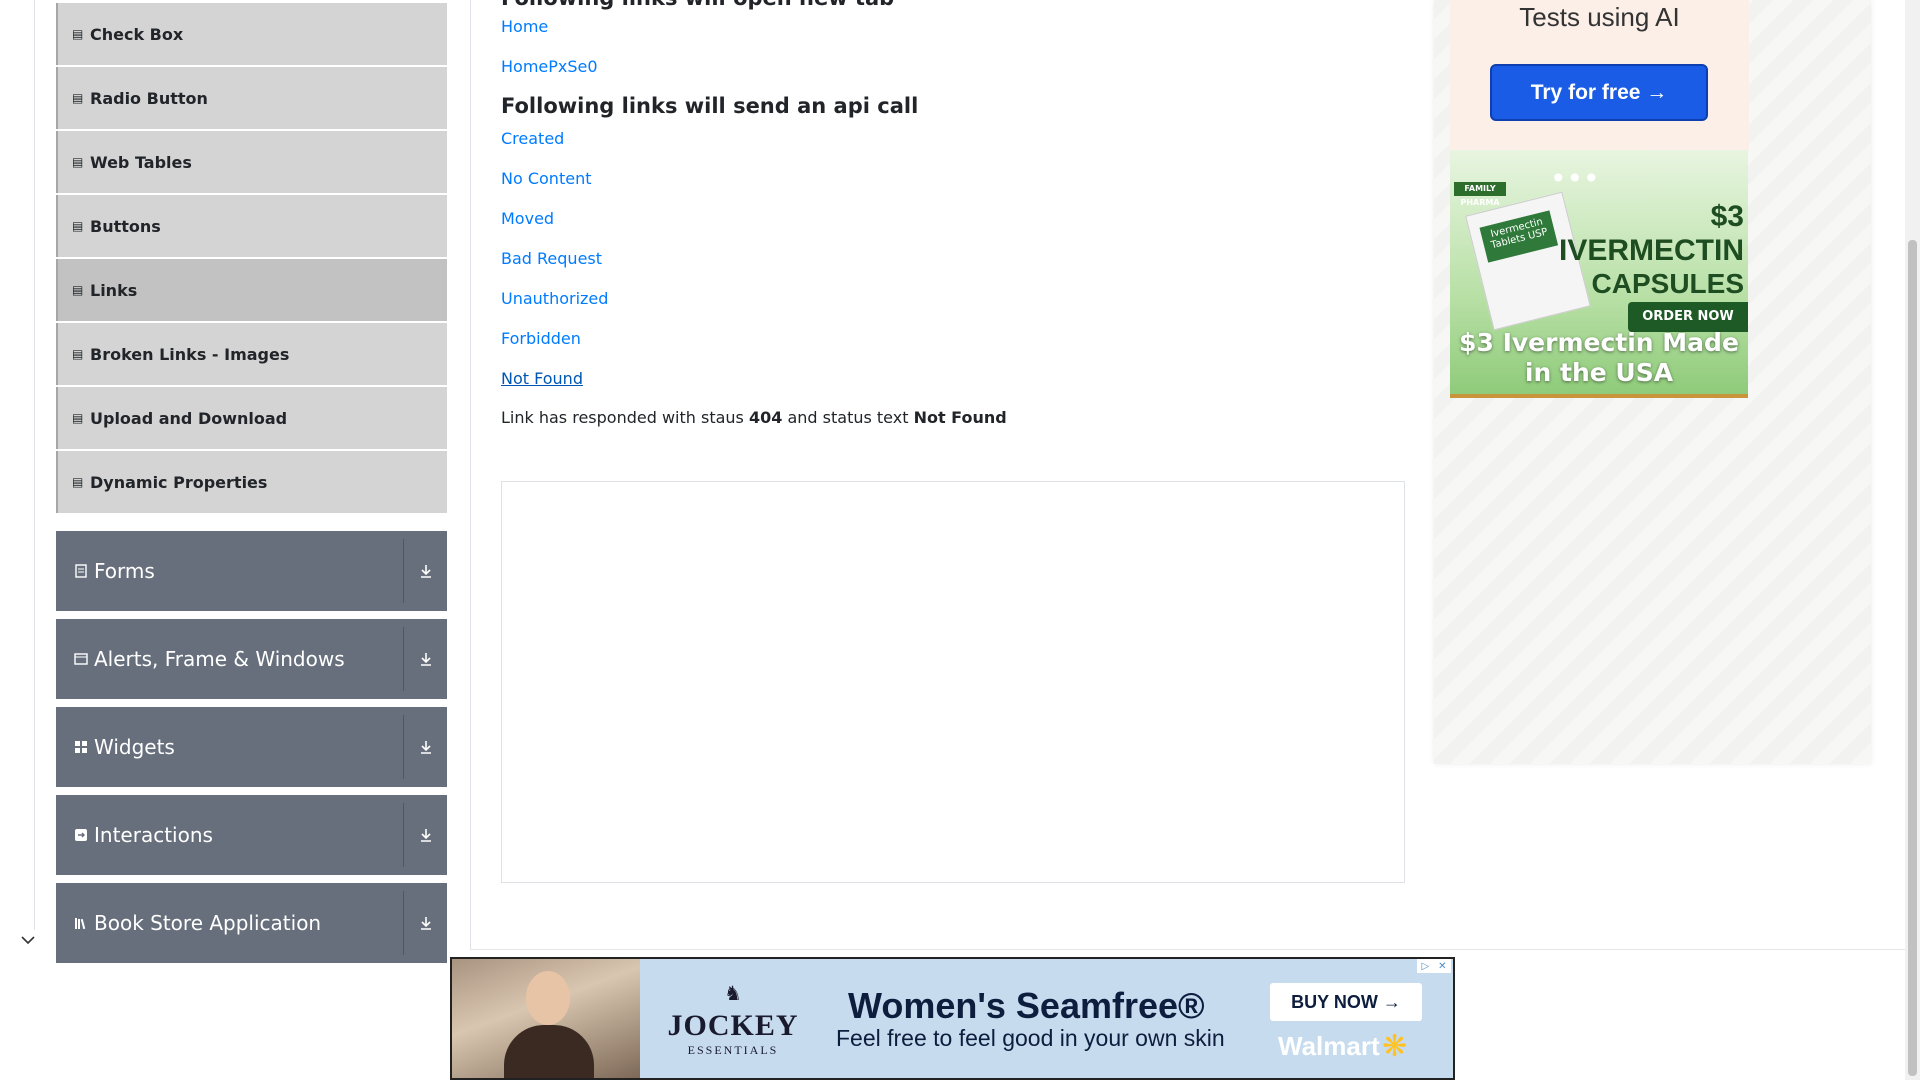 The image size is (1920, 1080). I want to click on sidebar-item-broken-links: ▤ Broken Links - Images, so click(251, 354).